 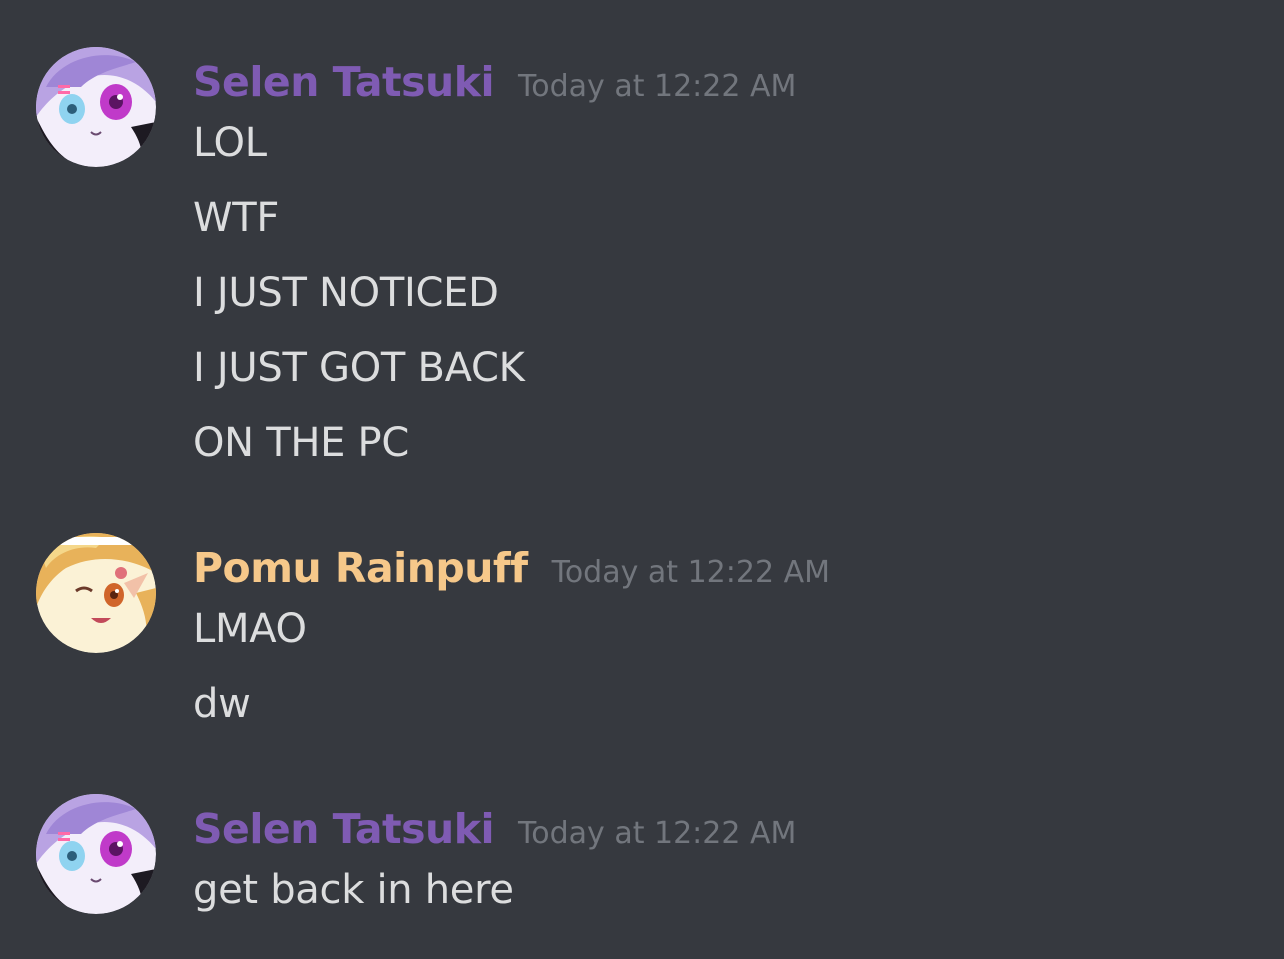 I want to click on message-text: LOL, so click(x=230, y=143).